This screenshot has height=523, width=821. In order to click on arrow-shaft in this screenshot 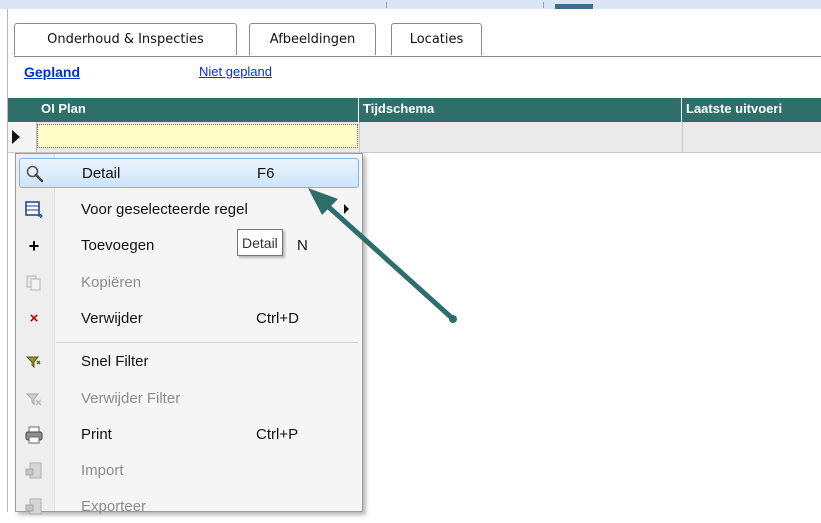, I will do `click(387, 260)`.